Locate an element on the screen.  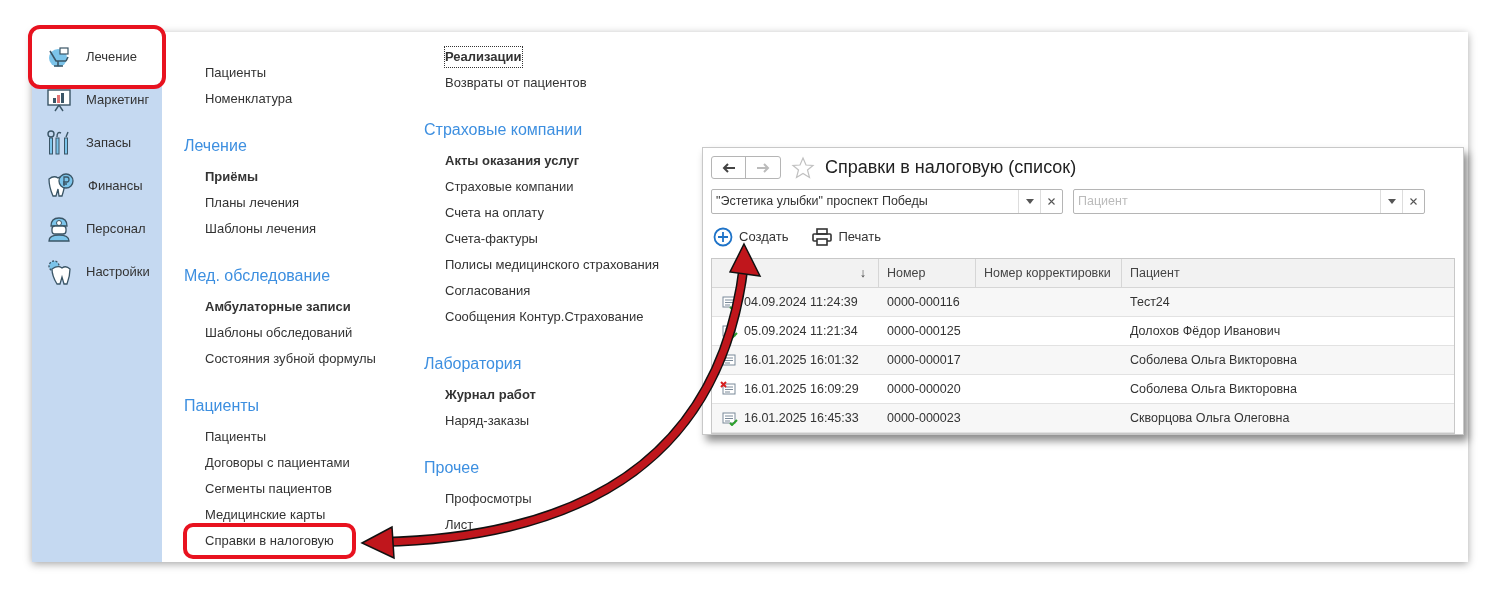
menu-link: Возвраты от пациентов is located at coordinates (516, 83).